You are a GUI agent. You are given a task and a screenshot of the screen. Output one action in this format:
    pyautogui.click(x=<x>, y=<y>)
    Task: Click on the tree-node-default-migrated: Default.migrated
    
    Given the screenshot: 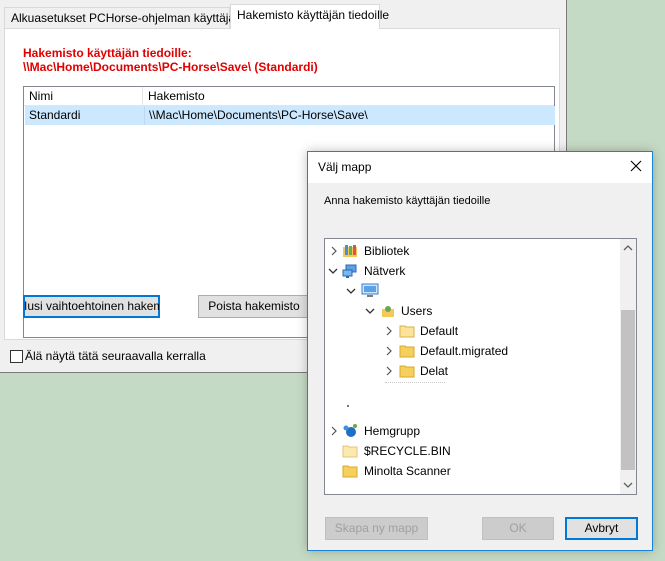 What is the action you would take?
    pyautogui.click(x=470, y=351)
    